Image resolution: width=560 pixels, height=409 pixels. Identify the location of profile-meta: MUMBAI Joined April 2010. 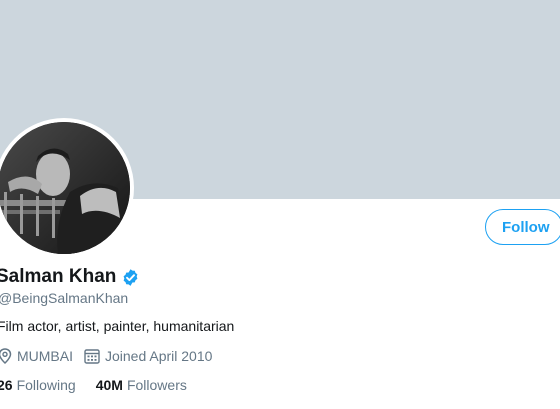
(106, 356).